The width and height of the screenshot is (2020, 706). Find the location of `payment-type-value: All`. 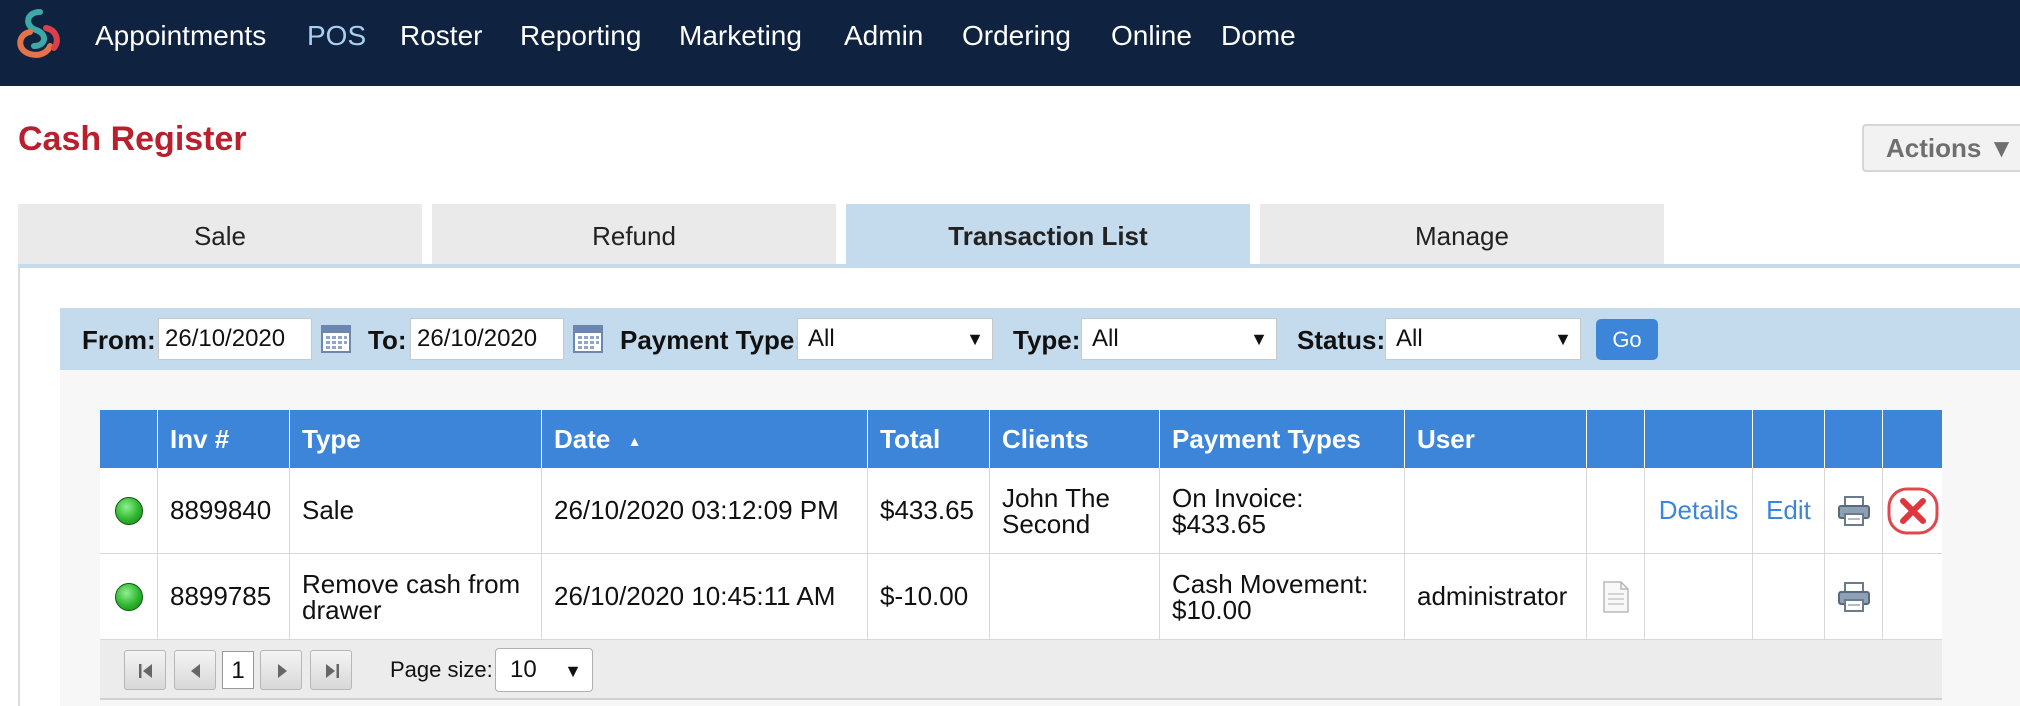

payment-type-value: All is located at coordinates (821, 338).